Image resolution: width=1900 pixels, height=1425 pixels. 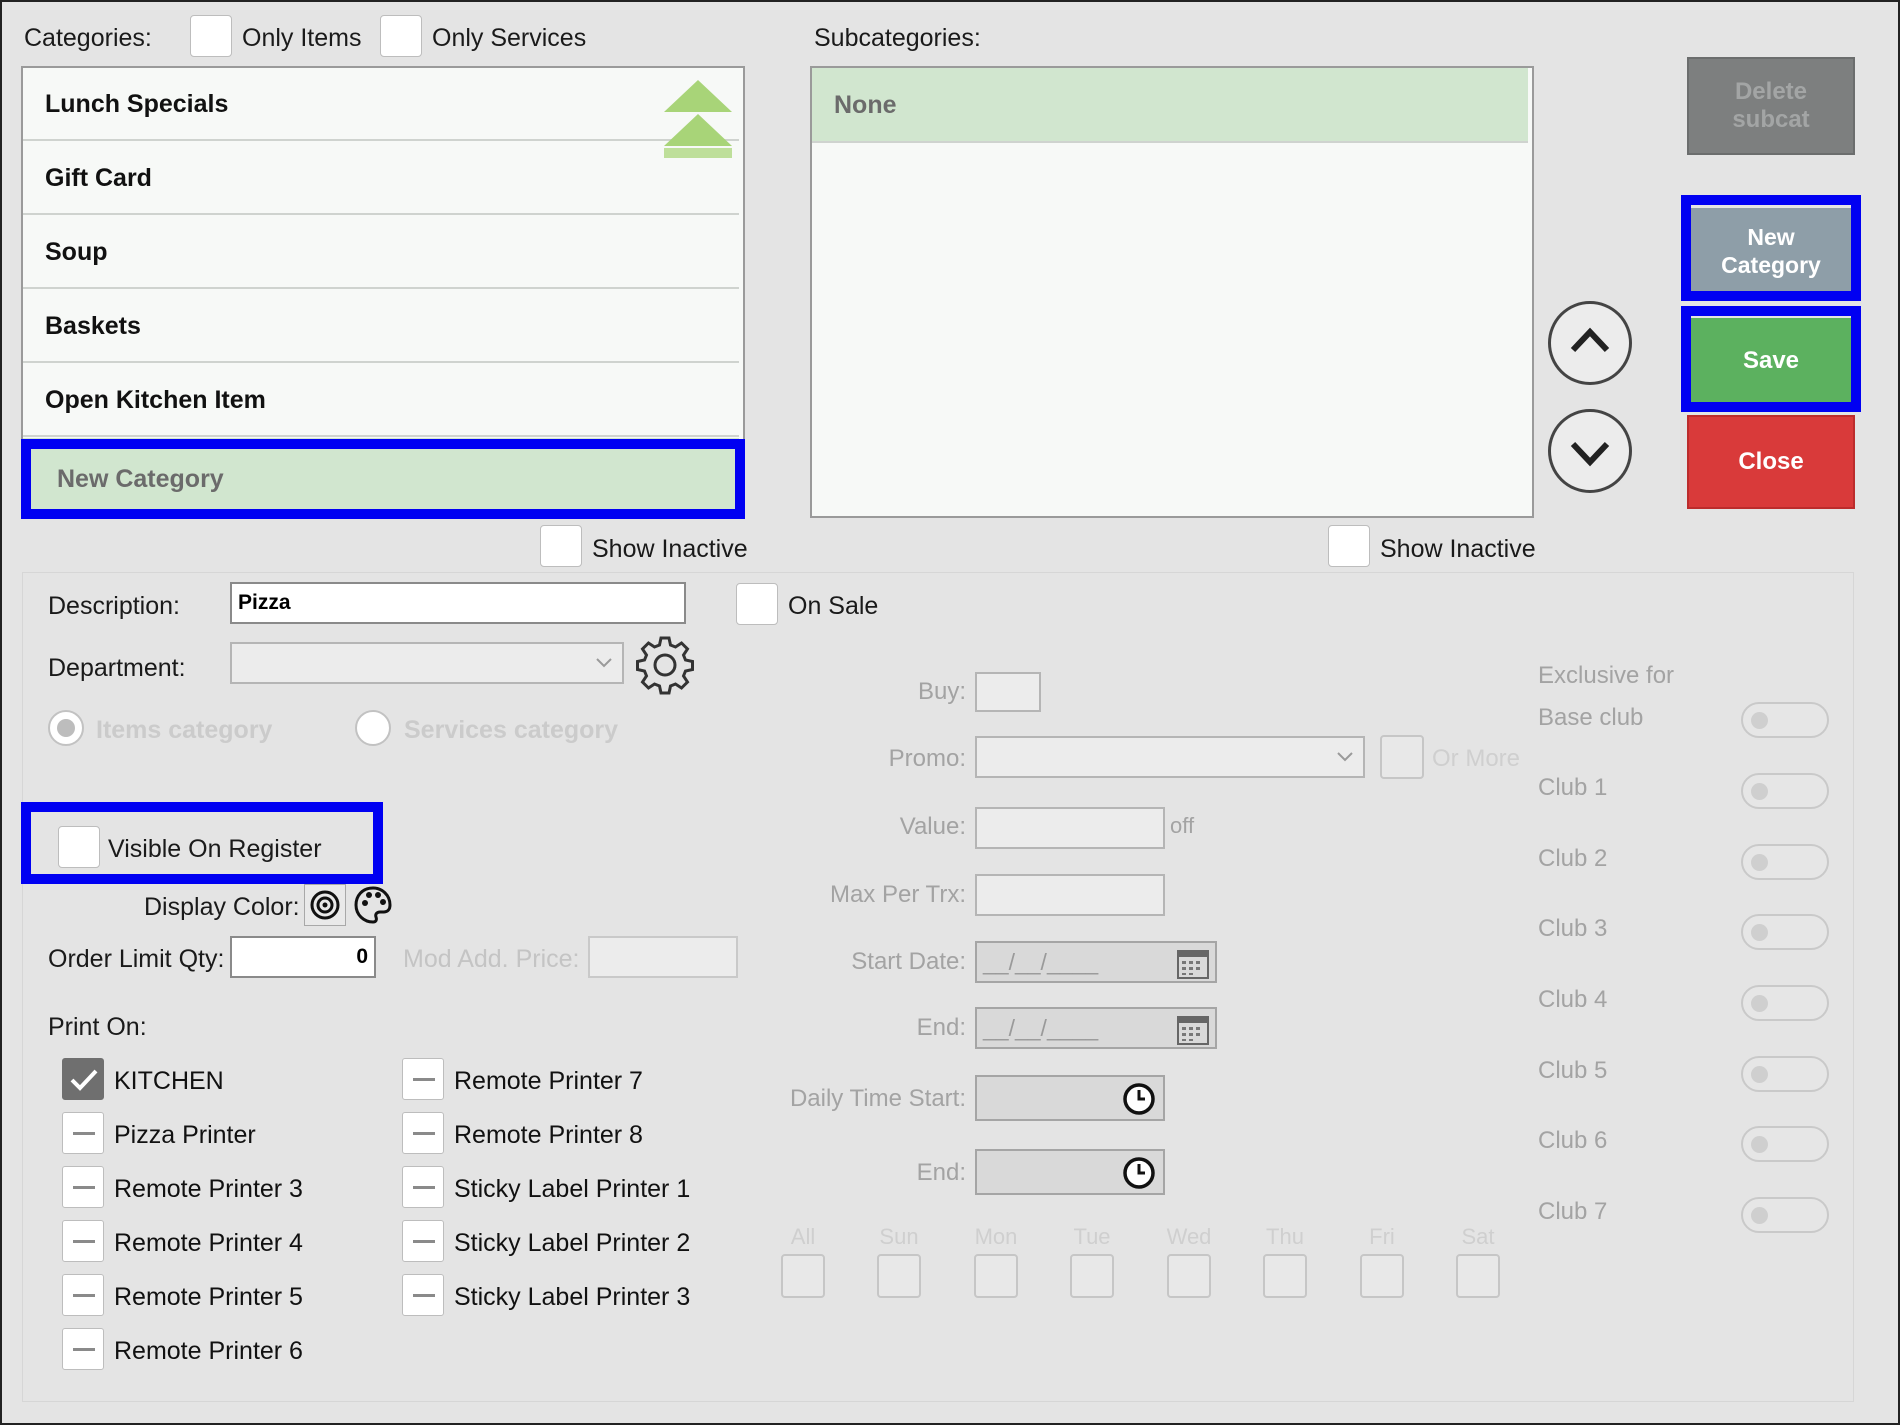 What do you see at coordinates (604, 663) in the screenshot?
I see `chevron-down-icon` at bounding box center [604, 663].